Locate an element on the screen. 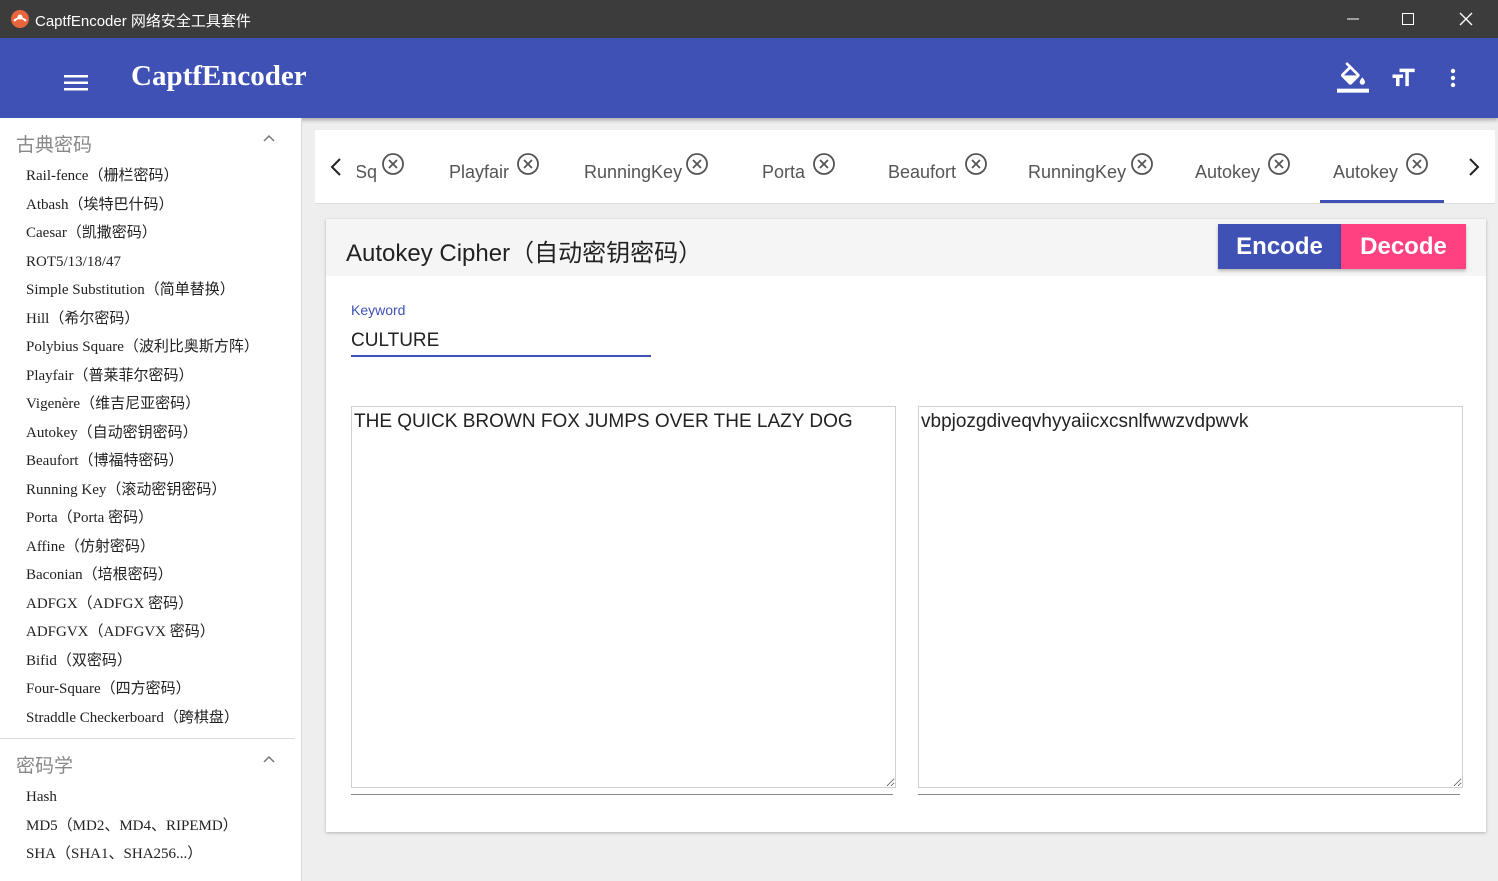 The height and width of the screenshot is (881, 1498). format-size-icon is located at coordinates (1403, 77).